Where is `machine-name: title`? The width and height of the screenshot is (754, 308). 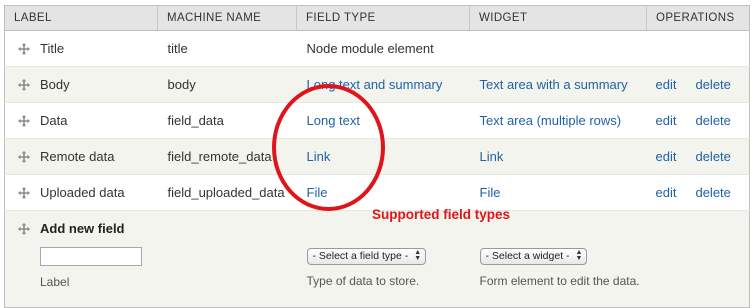 machine-name: title is located at coordinates (227, 48).